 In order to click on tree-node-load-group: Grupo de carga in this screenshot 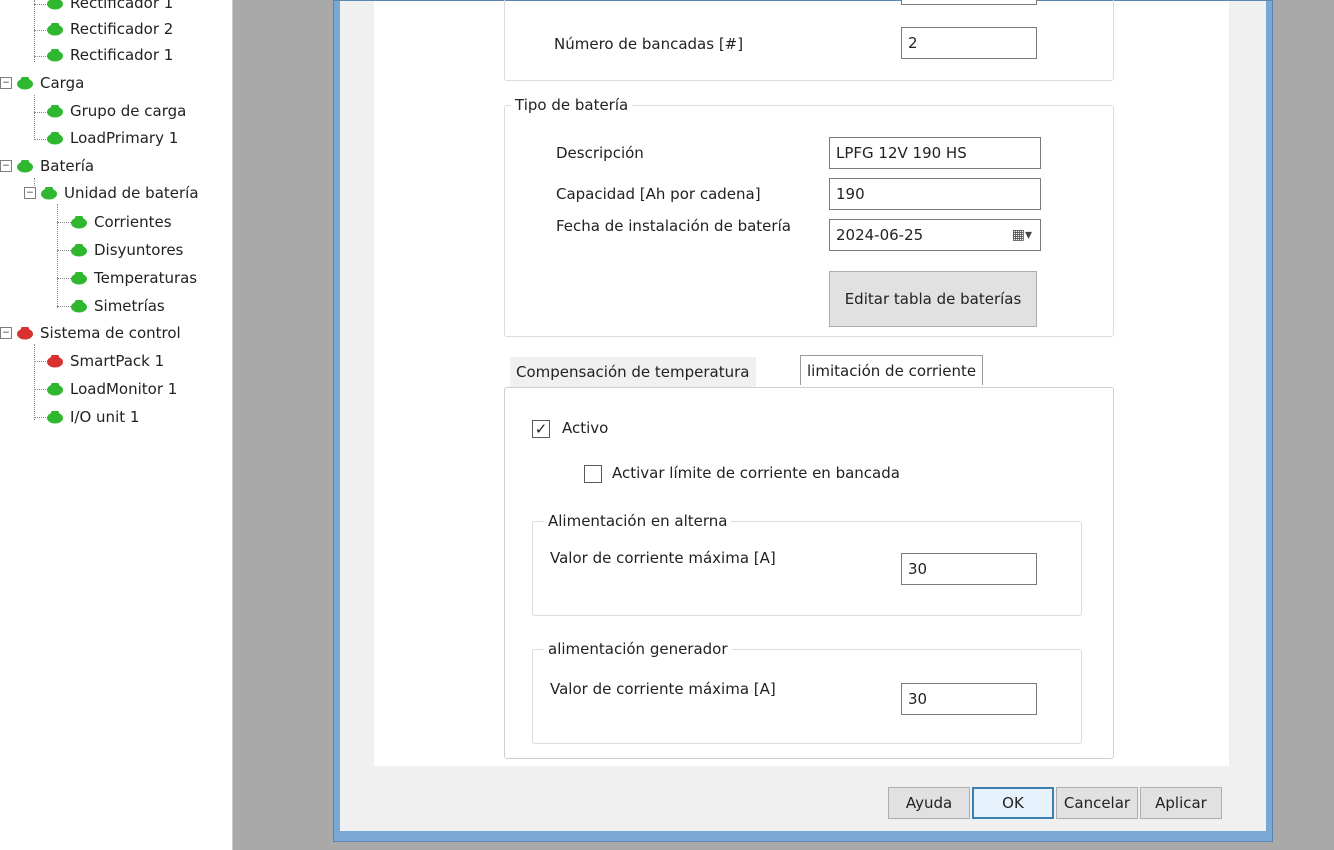, I will do `click(116, 111)`.